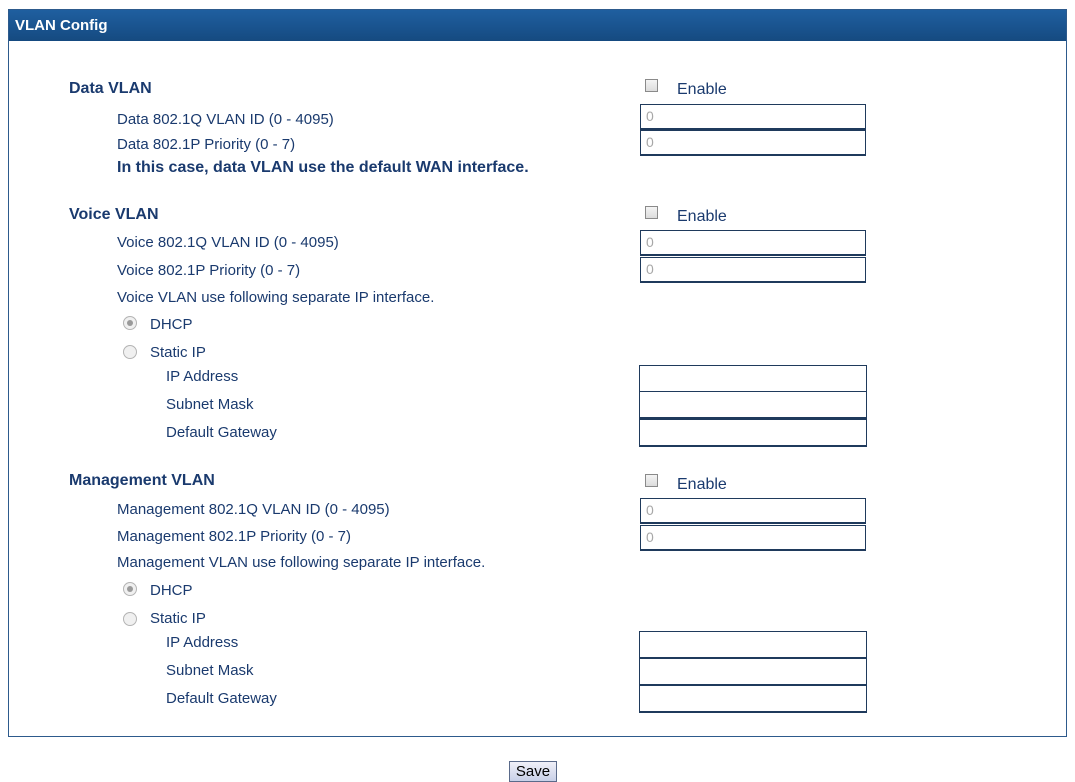  Describe the element at coordinates (753, 117) in the screenshot. I see `data-vlan-id-input: 0` at that location.